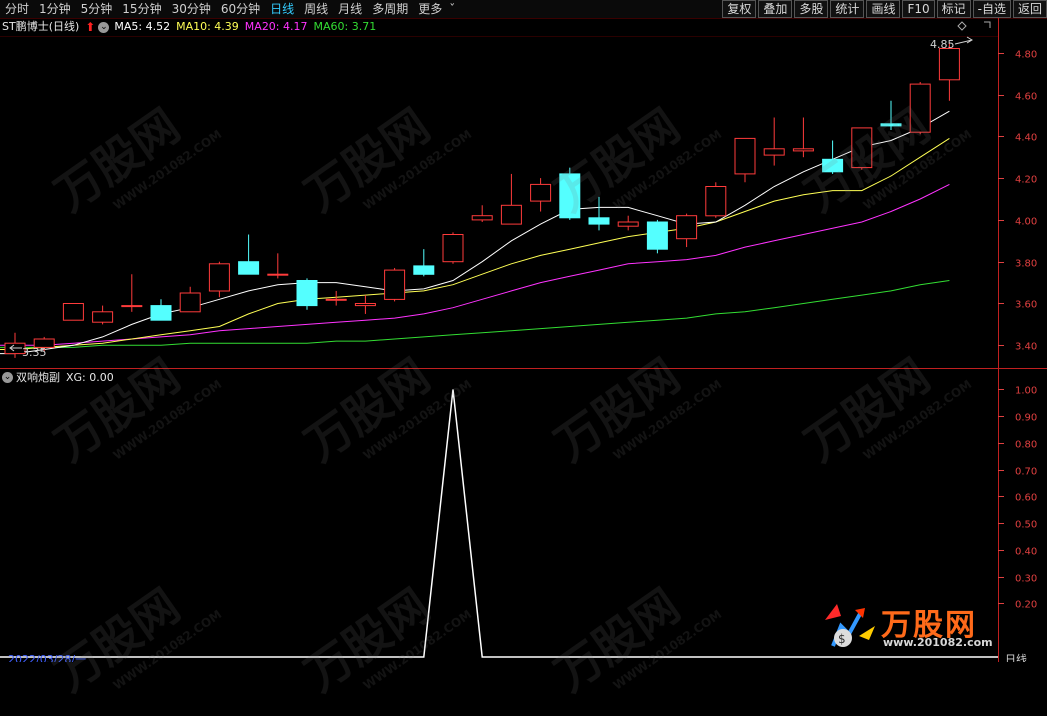  What do you see at coordinates (1026, 222) in the screenshot?
I see `price-tick-label: 4.00` at bounding box center [1026, 222].